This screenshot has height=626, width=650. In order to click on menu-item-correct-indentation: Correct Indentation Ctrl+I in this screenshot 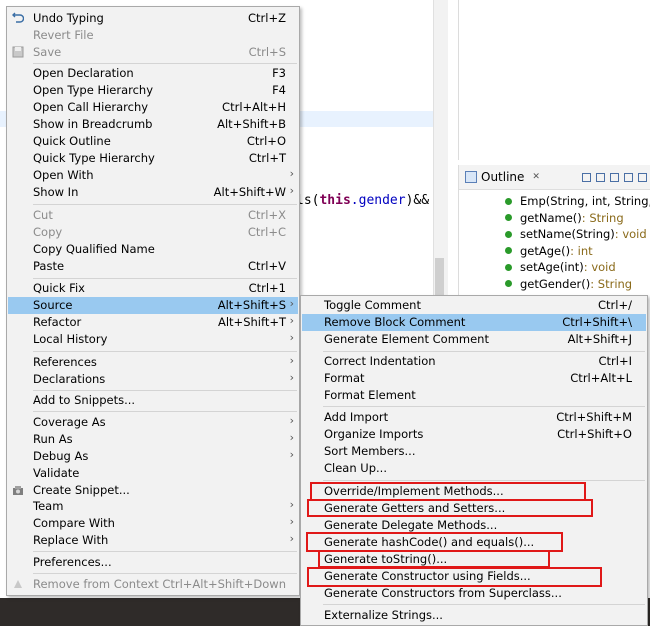, I will do `click(474, 361)`.